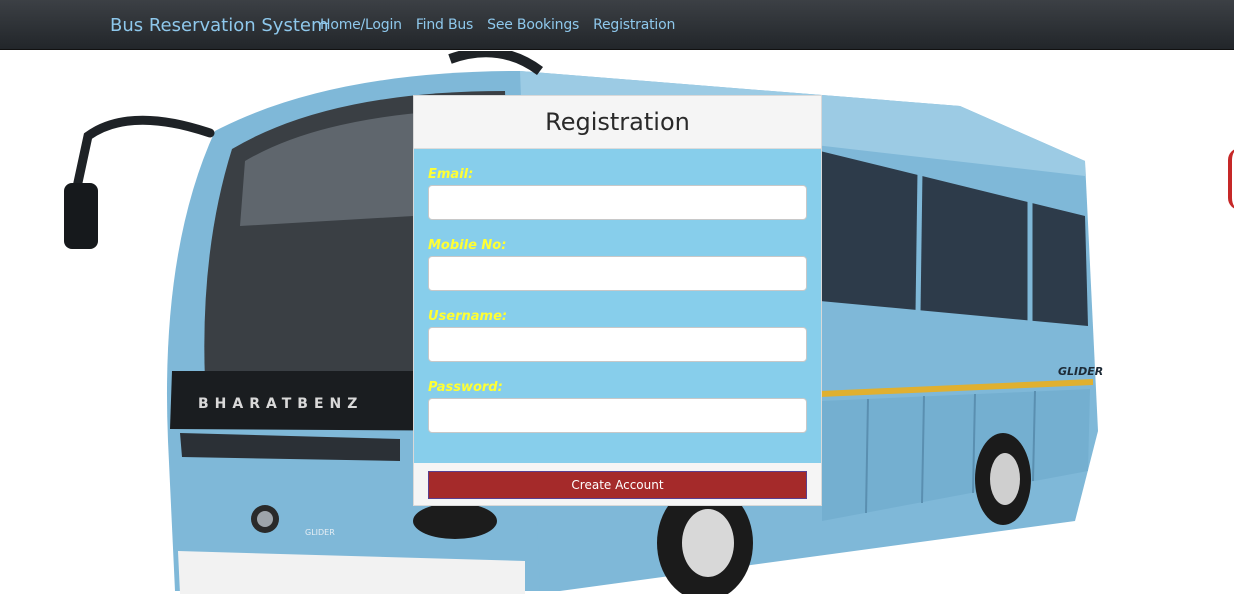 The height and width of the screenshot is (594, 1234). Describe the element at coordinates (617, 344) in the screenshot. I see `username-field` at that location.